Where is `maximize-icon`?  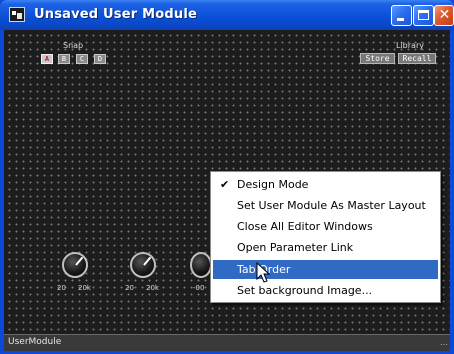 maximize-icon is located at coordinates (423, 15).